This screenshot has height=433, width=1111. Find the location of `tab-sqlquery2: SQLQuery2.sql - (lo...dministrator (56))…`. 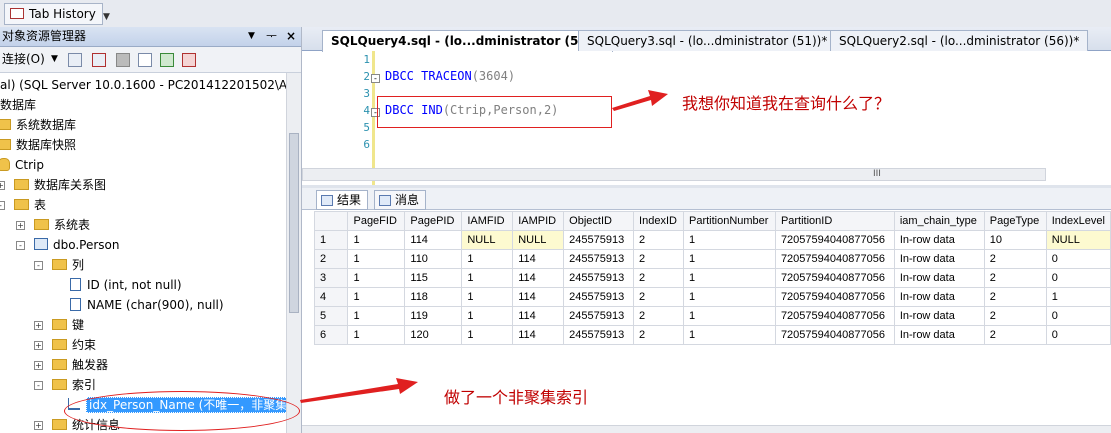

tab-sqlquery2: SQLQuery2.sql - (lo...dministrator (56))… is located at coordinates (959, 40).